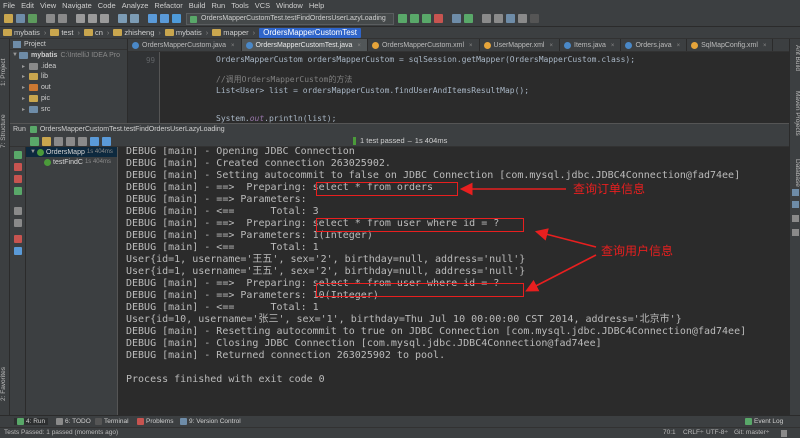 This screenshot has height=438, width=800. What do you see at coordinates (20, 18) in the screenshot?
I see `save-icon` at bounding box center [20, 18].